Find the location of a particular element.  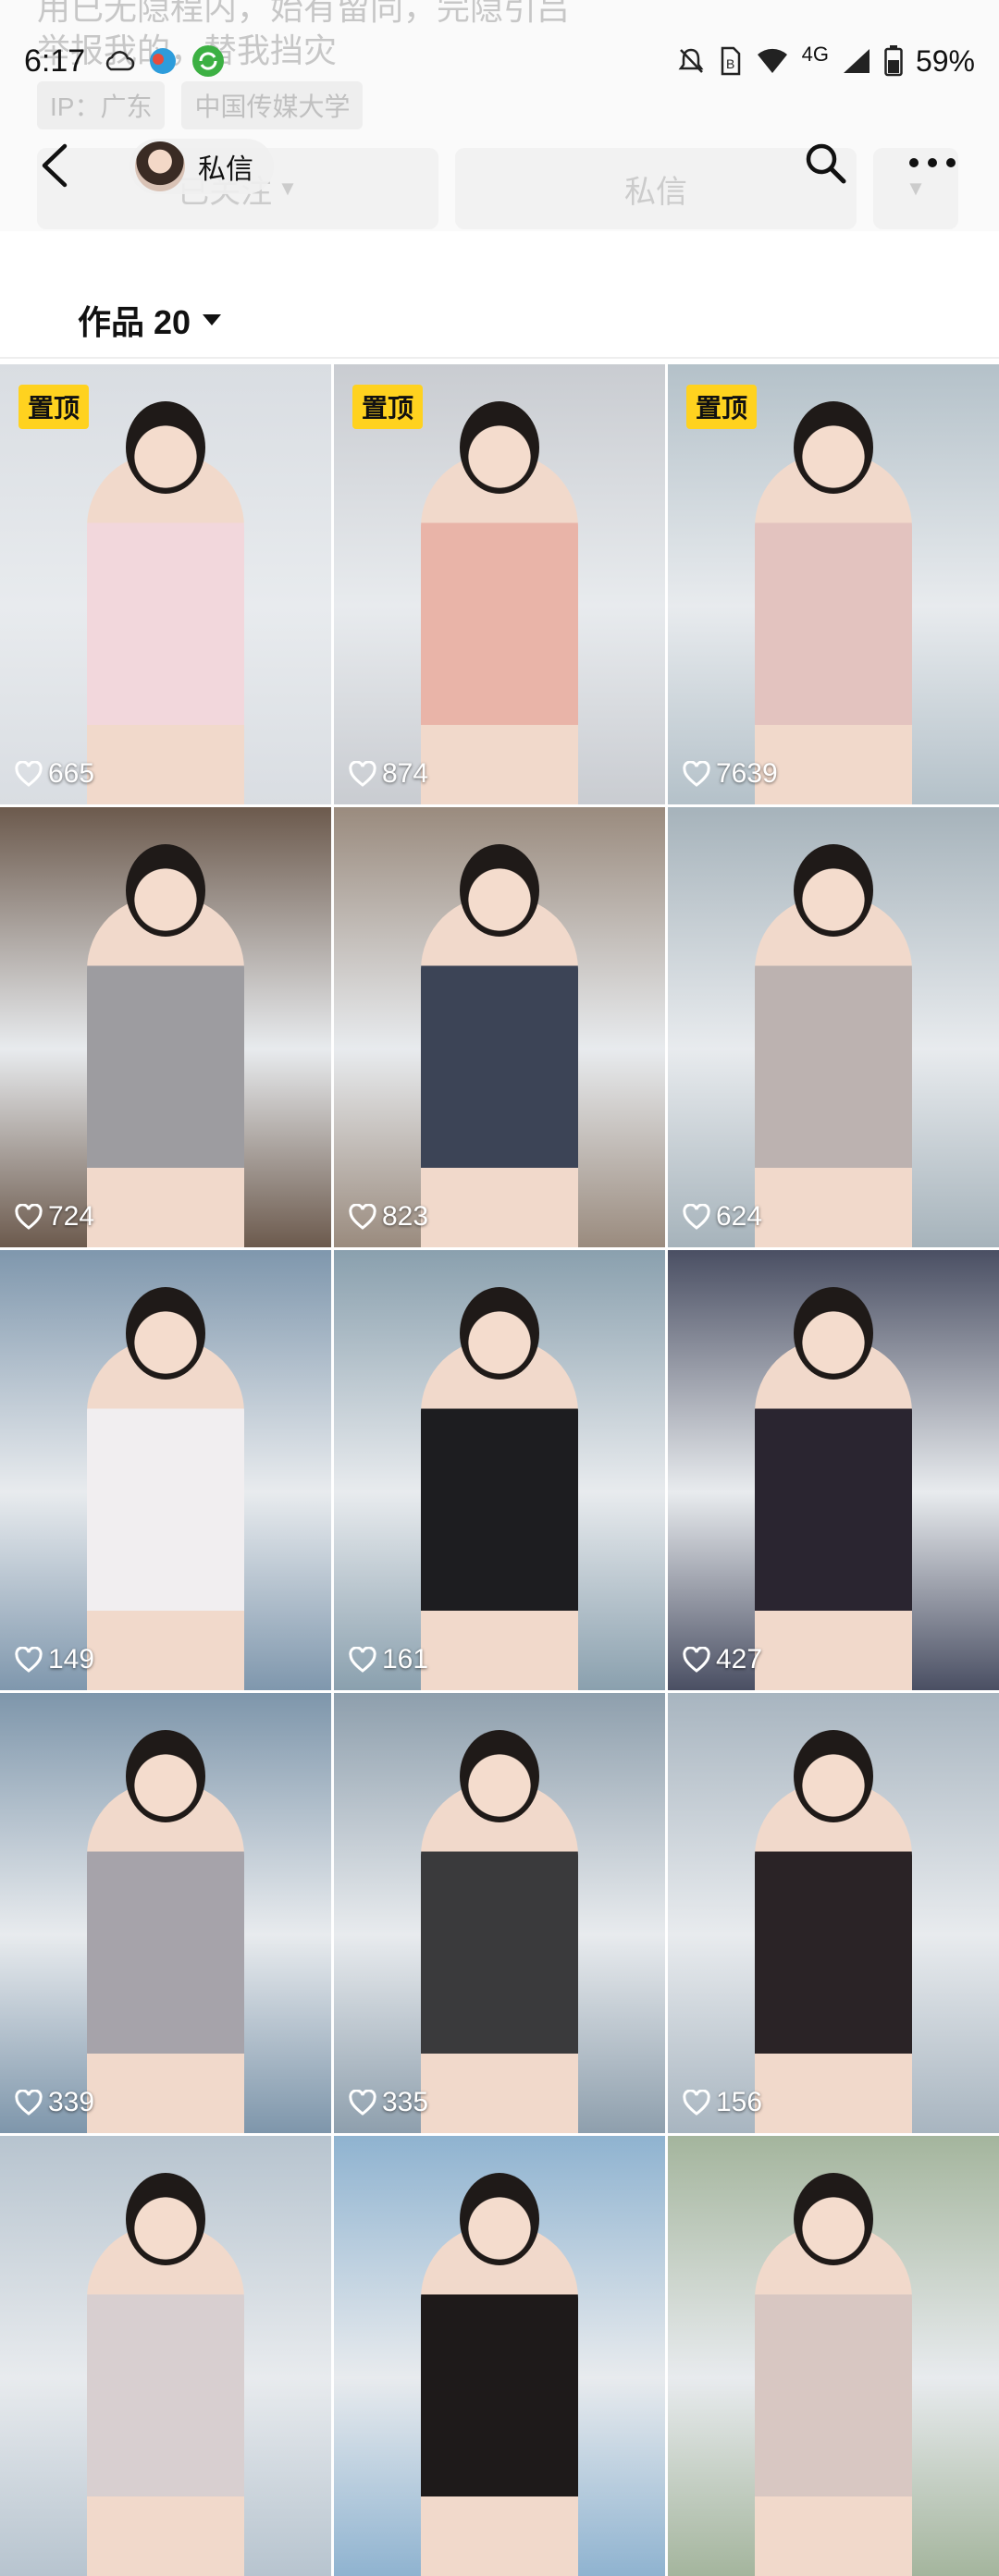

svg-text: B is located at coordinates (730, 63).